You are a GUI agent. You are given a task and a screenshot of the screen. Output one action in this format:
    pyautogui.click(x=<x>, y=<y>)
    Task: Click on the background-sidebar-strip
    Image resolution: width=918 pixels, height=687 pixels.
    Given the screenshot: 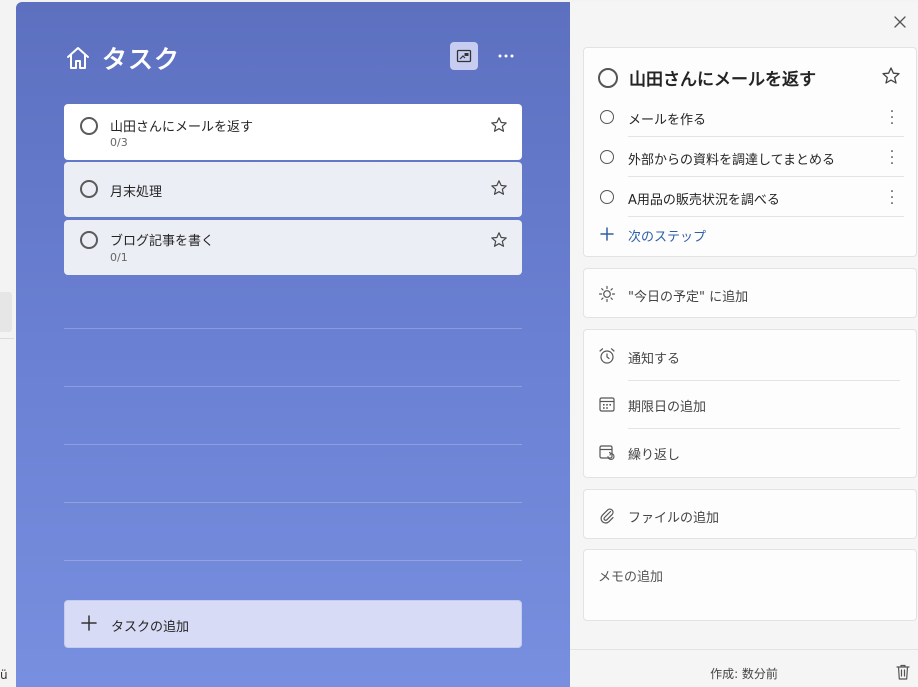 What is the action you would take?
    pyautogui.click(x=8, y=343)
    